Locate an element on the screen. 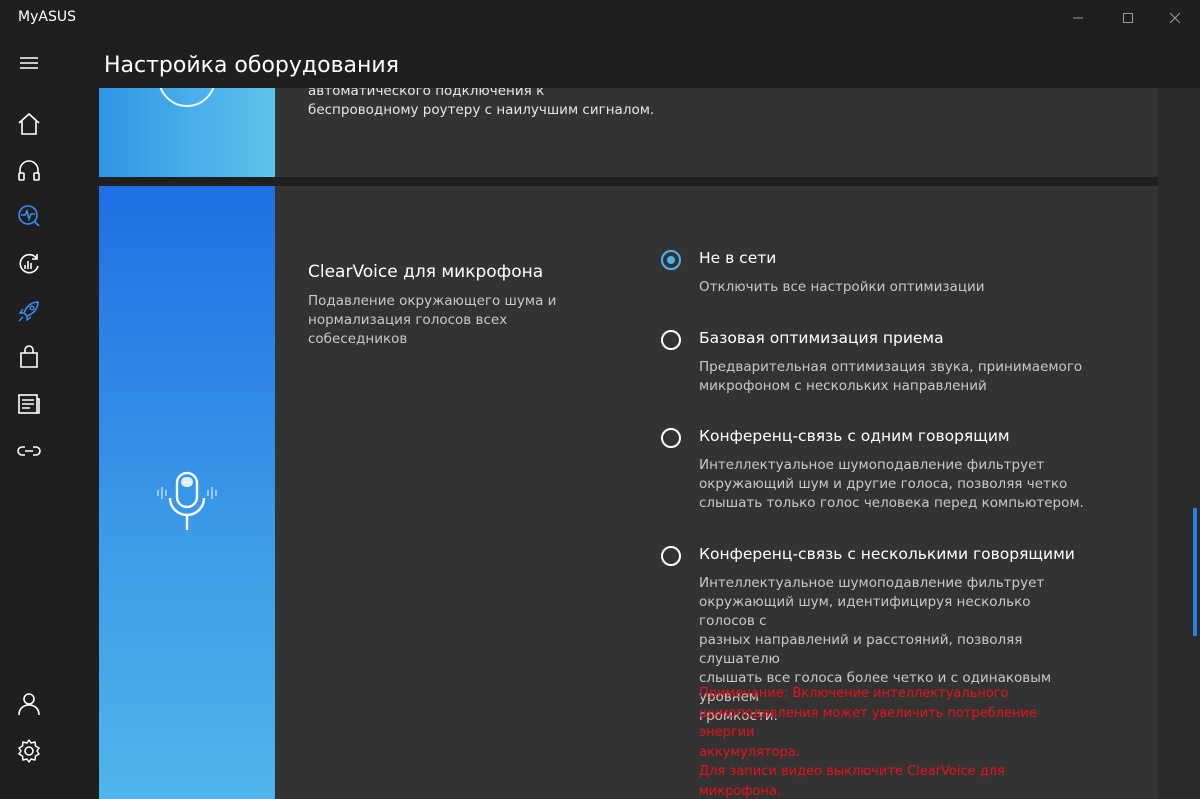 The height and width of the screenshot is (799, 1200). page-title: Настройка оборудования is located at coordinates (251, 65).